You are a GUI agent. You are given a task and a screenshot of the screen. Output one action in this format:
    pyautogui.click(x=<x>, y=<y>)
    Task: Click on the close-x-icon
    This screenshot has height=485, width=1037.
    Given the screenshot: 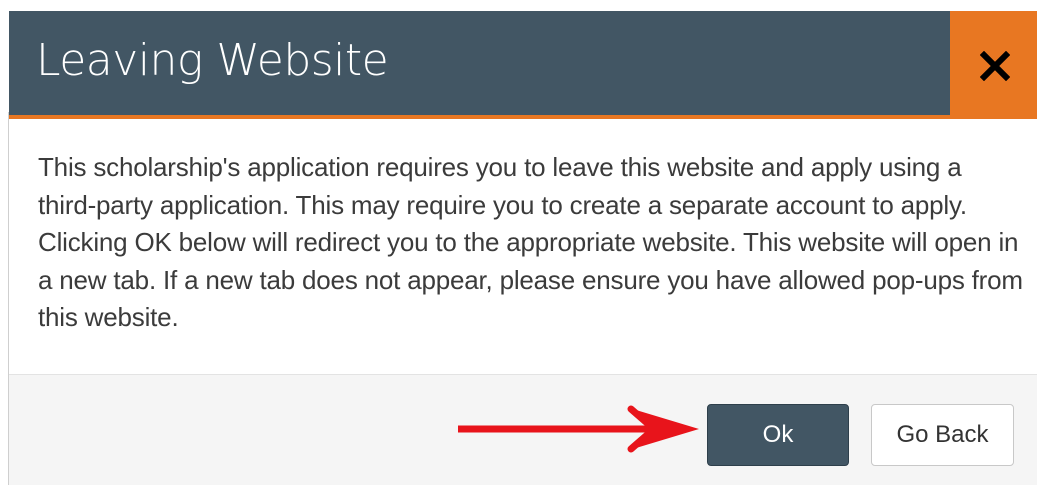 What is the action you would take?
    pyautogui.click(x=995, y=66)
    